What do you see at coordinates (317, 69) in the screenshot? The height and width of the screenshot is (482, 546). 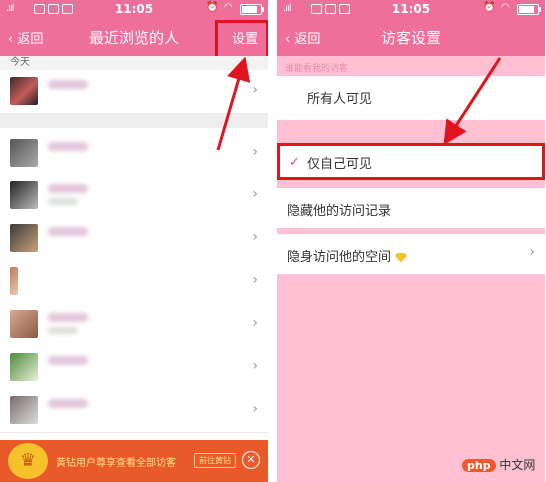 I see `visibility-hint: 谁能看我的访客` at bounding box center [317, 69].